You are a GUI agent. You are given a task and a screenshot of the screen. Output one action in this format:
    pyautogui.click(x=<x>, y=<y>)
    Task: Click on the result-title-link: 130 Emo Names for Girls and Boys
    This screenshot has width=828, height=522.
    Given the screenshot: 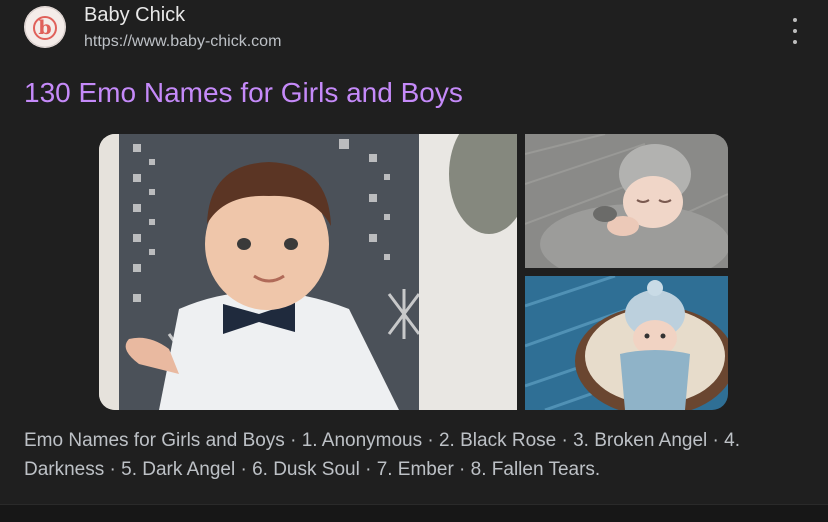 What is the action you would take?
    pyautogui.click(x=243, y=93)
    